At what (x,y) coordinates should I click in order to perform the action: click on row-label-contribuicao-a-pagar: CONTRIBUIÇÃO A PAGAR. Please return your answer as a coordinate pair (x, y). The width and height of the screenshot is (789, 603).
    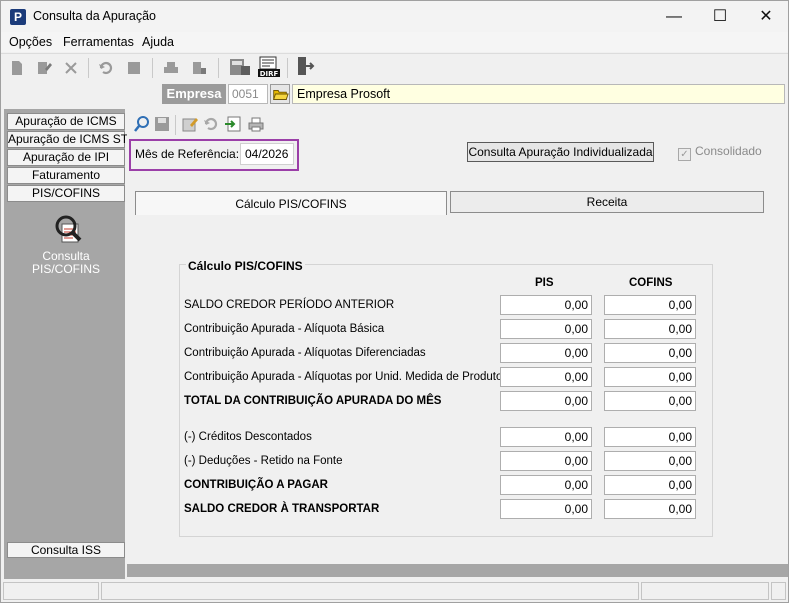
    Looking at the image, I should click on (256, 485).